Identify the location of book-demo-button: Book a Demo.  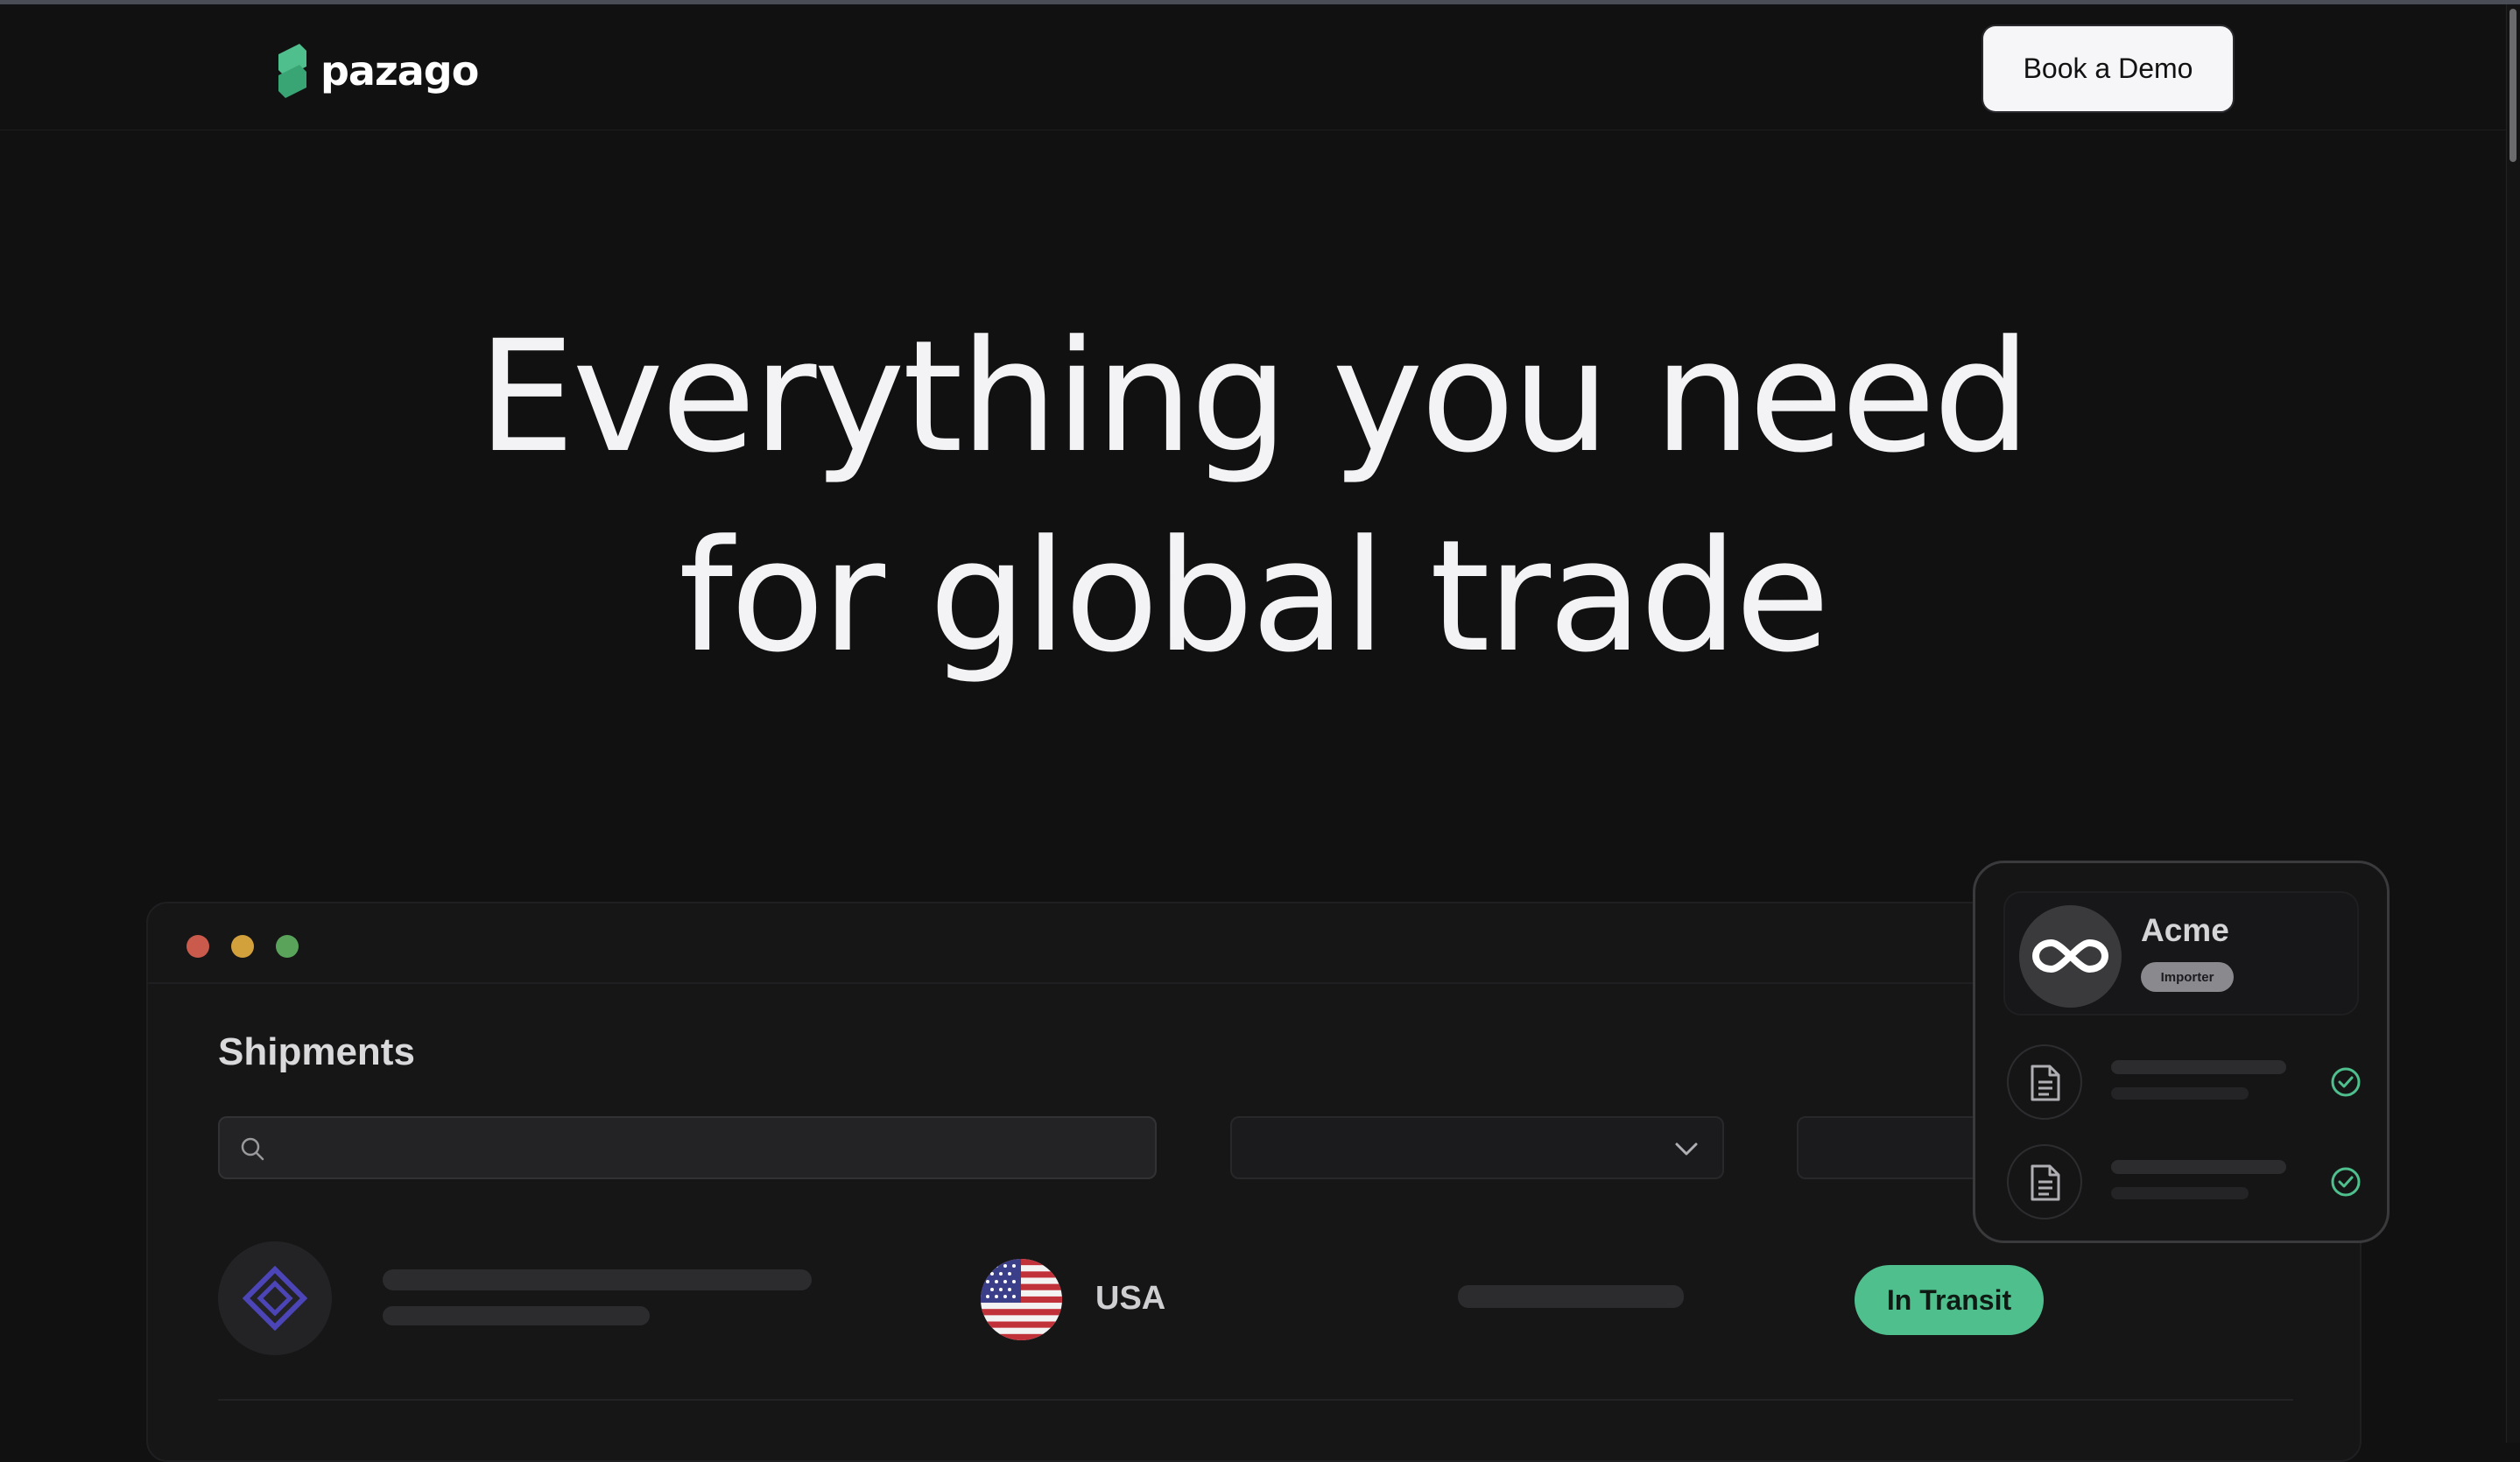
(2108, 69).